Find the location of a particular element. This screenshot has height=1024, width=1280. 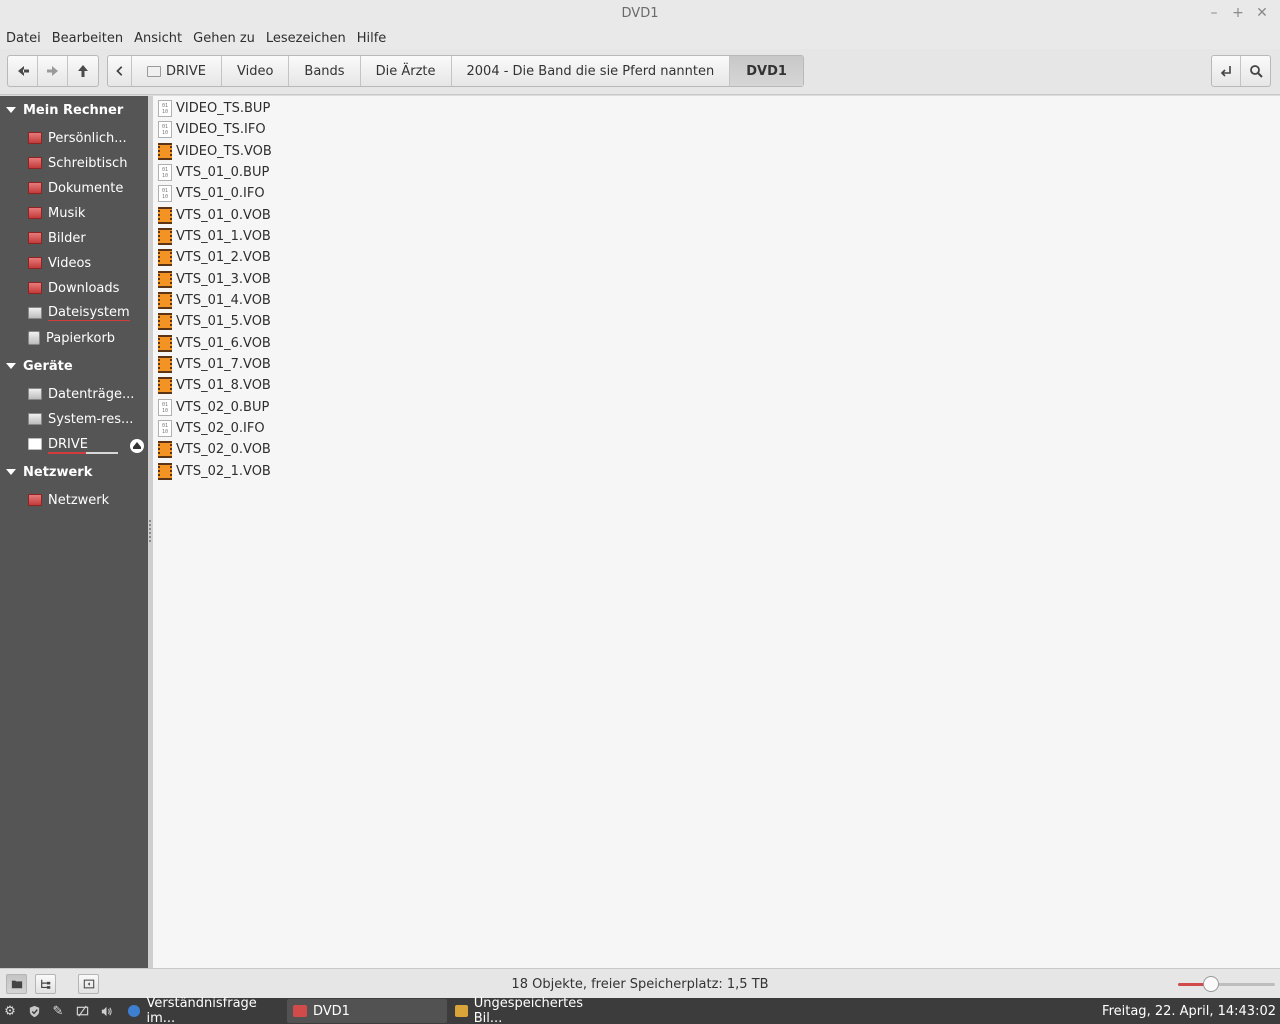

network-disconnected-icon is located at coordinates (82, 1011).